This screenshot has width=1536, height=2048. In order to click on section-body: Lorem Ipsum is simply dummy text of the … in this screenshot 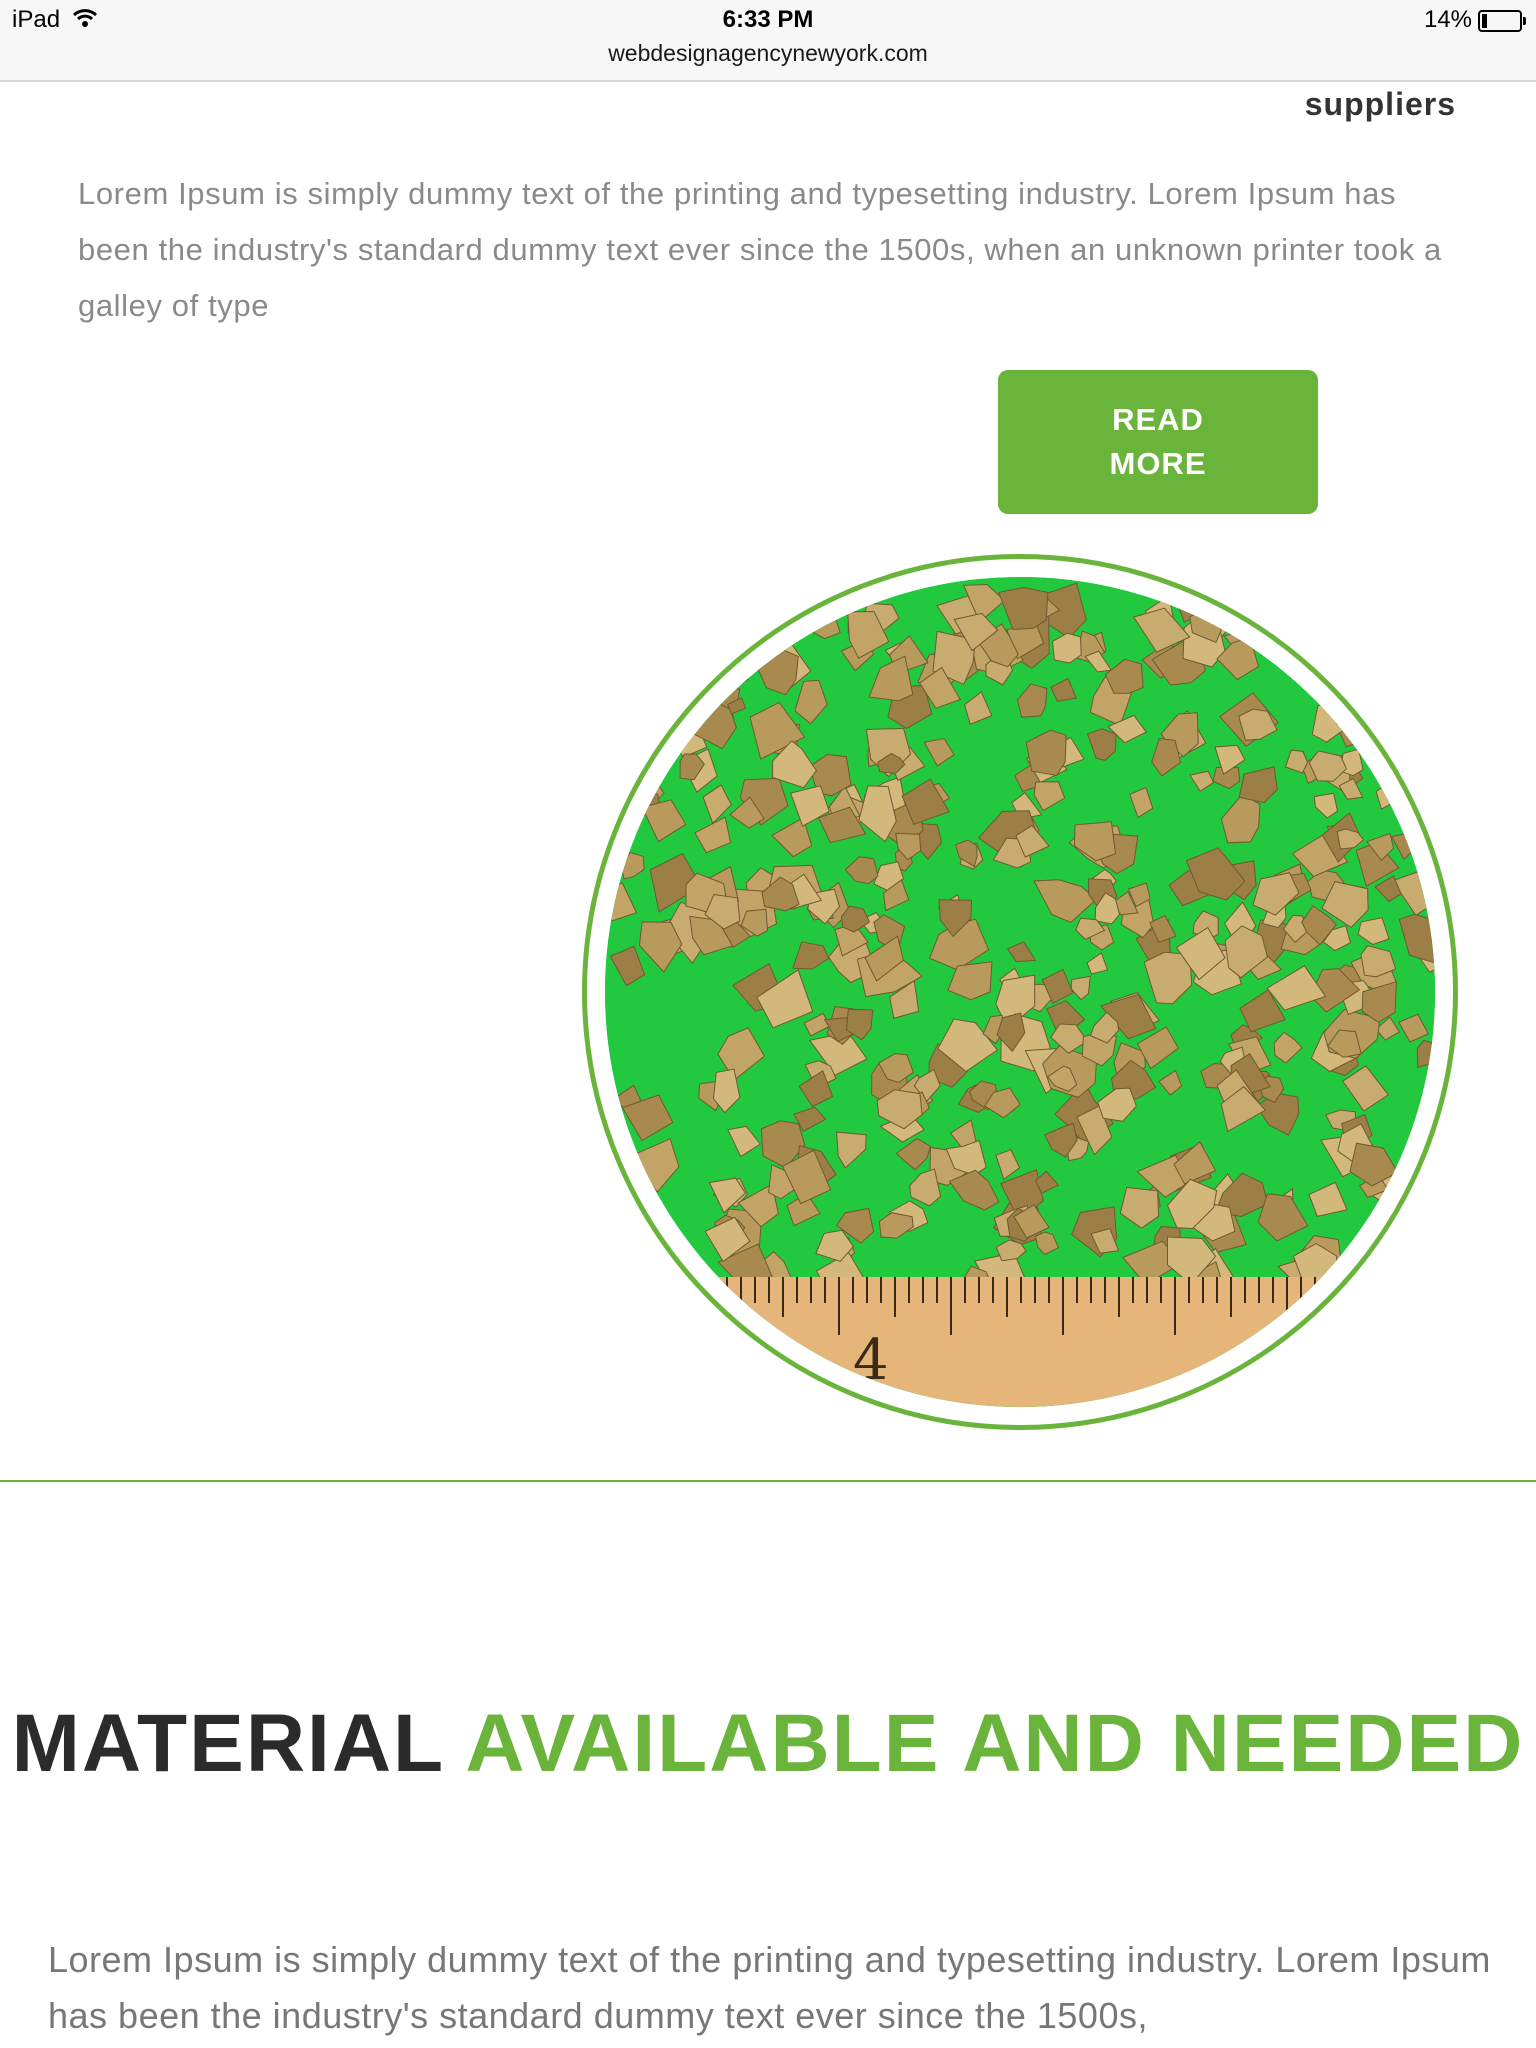, I will do `click(769, 1987)`.